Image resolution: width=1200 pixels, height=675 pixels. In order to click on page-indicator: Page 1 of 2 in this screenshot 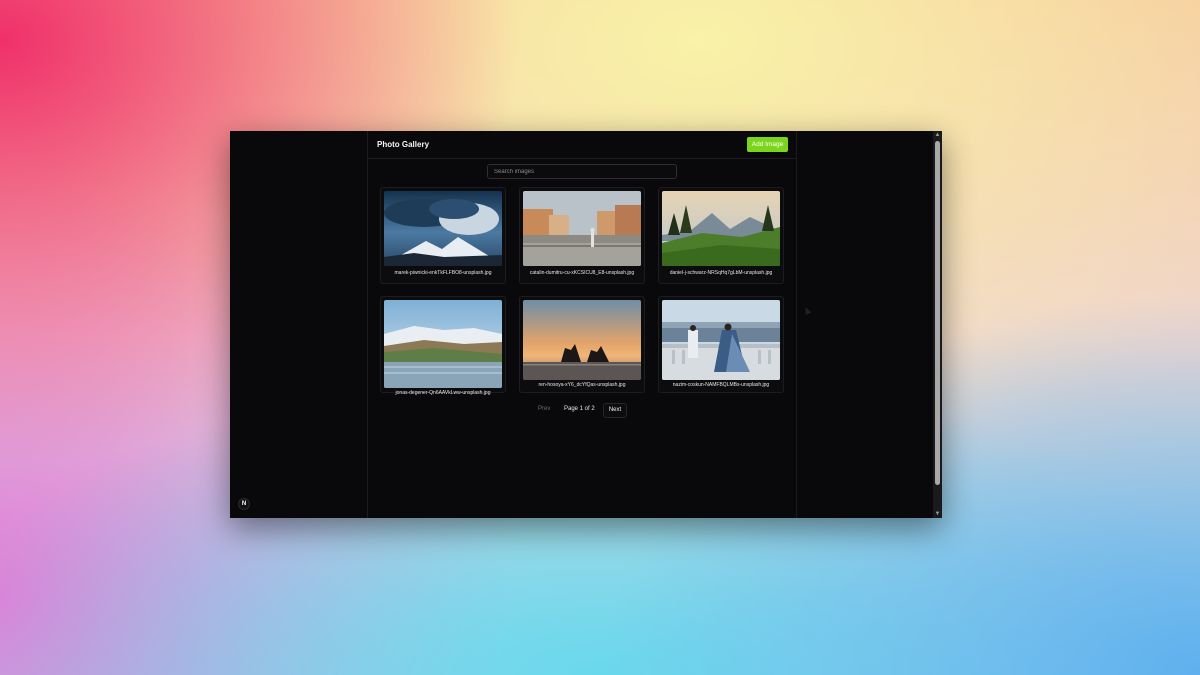, I will do `click(579, 409)`.